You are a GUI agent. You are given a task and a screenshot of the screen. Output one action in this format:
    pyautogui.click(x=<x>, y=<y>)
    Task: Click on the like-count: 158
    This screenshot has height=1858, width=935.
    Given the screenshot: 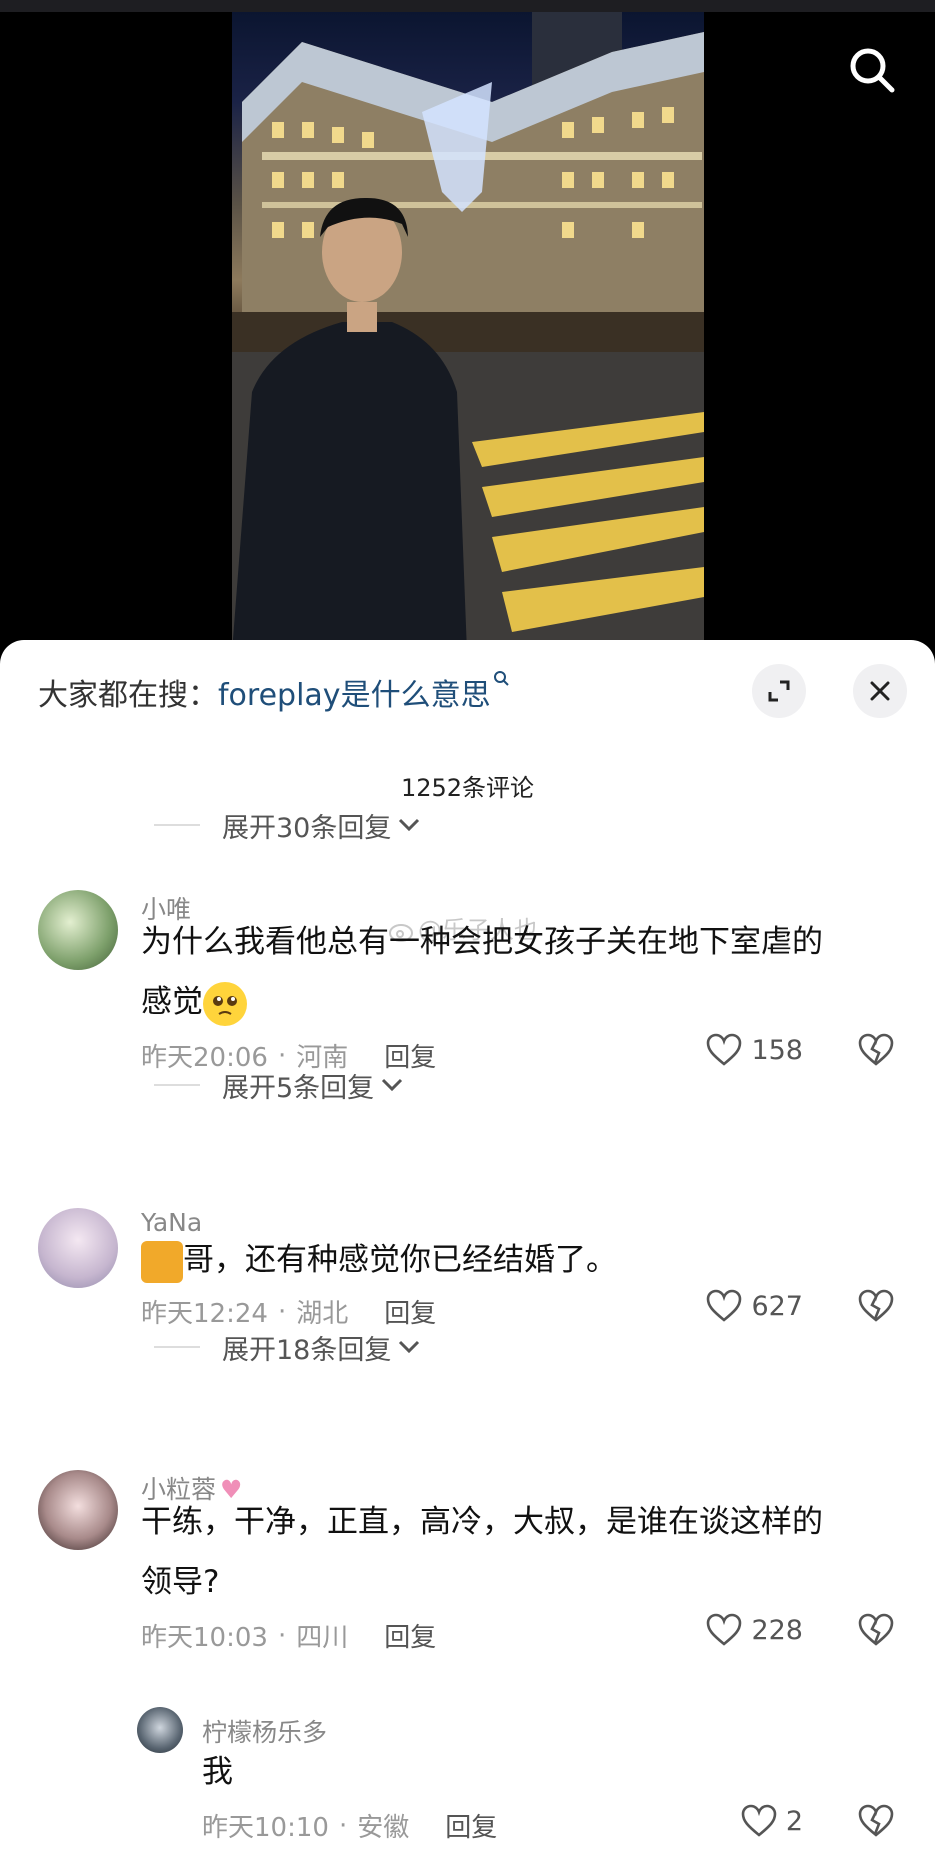 What is the action you would take?
    pyautogui.click(x=777, y=1050)
    